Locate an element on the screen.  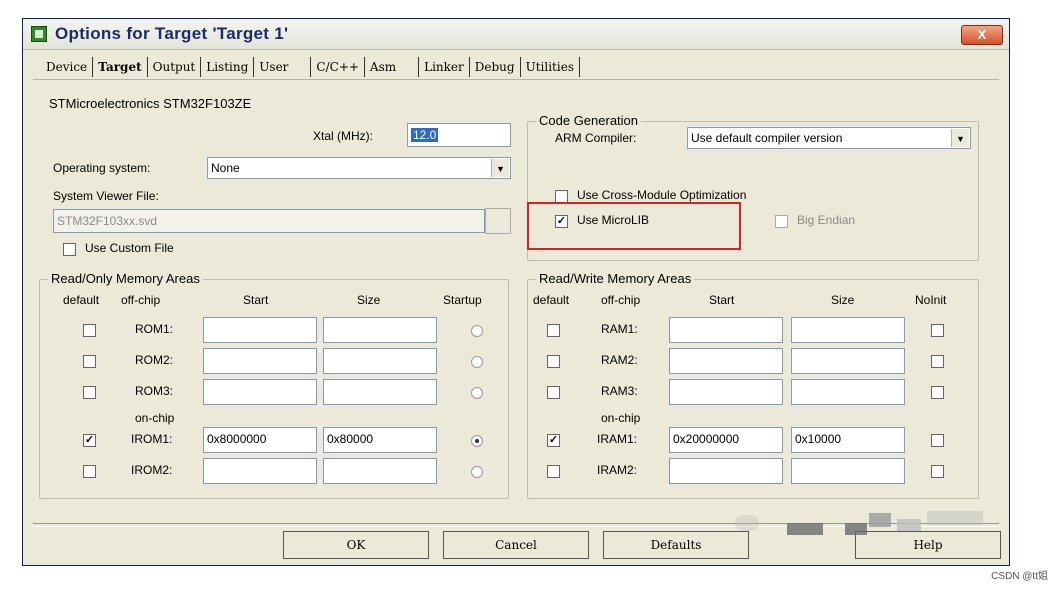
rom2-size-input is located at coordinates (380, 361).